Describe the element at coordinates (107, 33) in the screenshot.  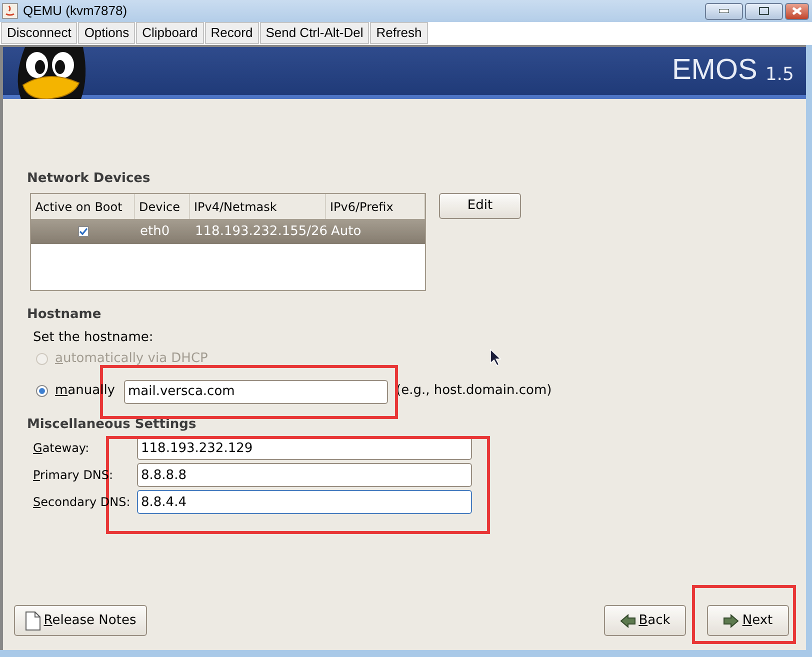
I see `toolbar-button: Options` at that location.